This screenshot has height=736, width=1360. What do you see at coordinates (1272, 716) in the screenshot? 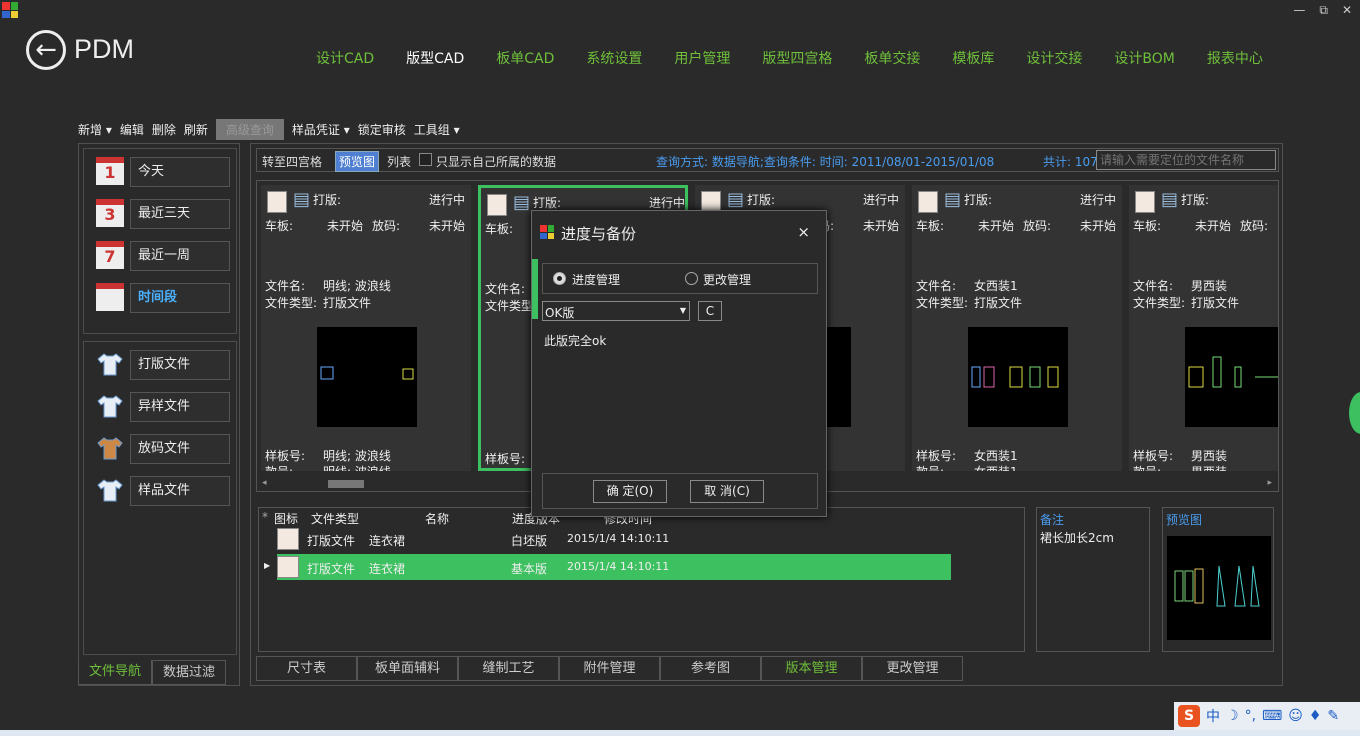
I see `keyboard-icon: ⌨` at bounding box center [1272, 716].